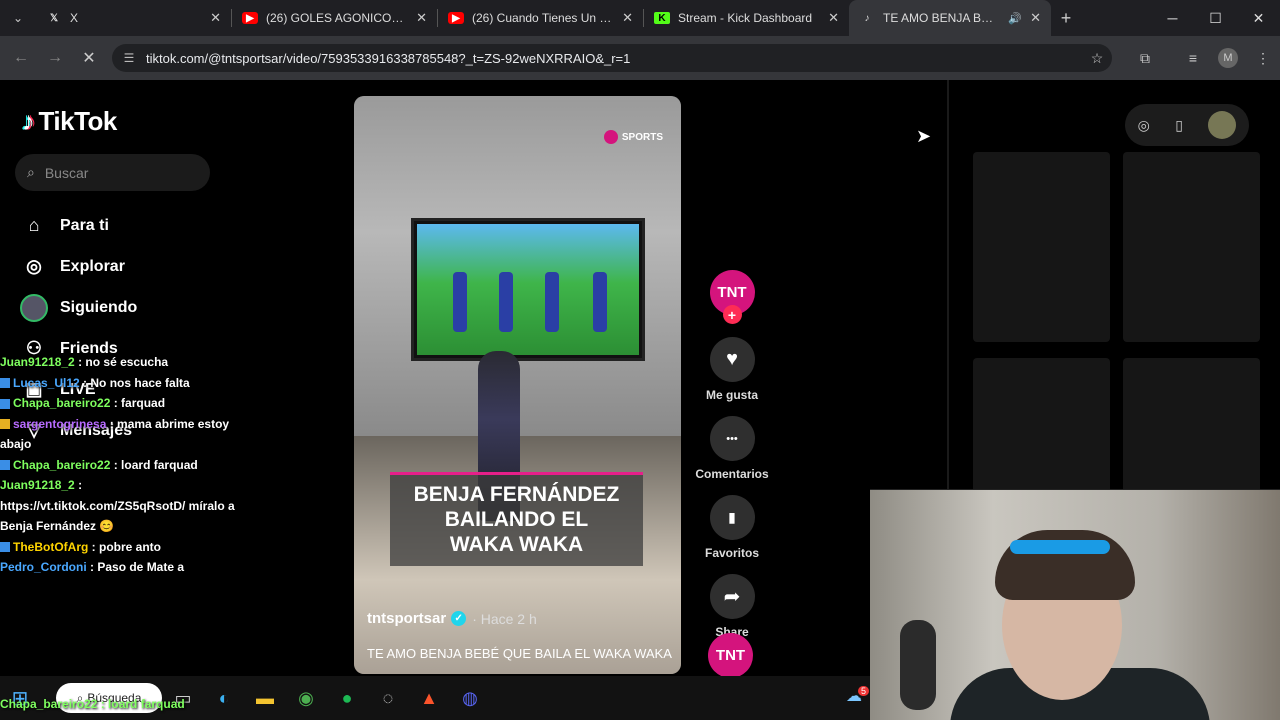 The image size is (1280, 720). I want to click on menu-dots-icon: ⋮, so click(1263, 58).